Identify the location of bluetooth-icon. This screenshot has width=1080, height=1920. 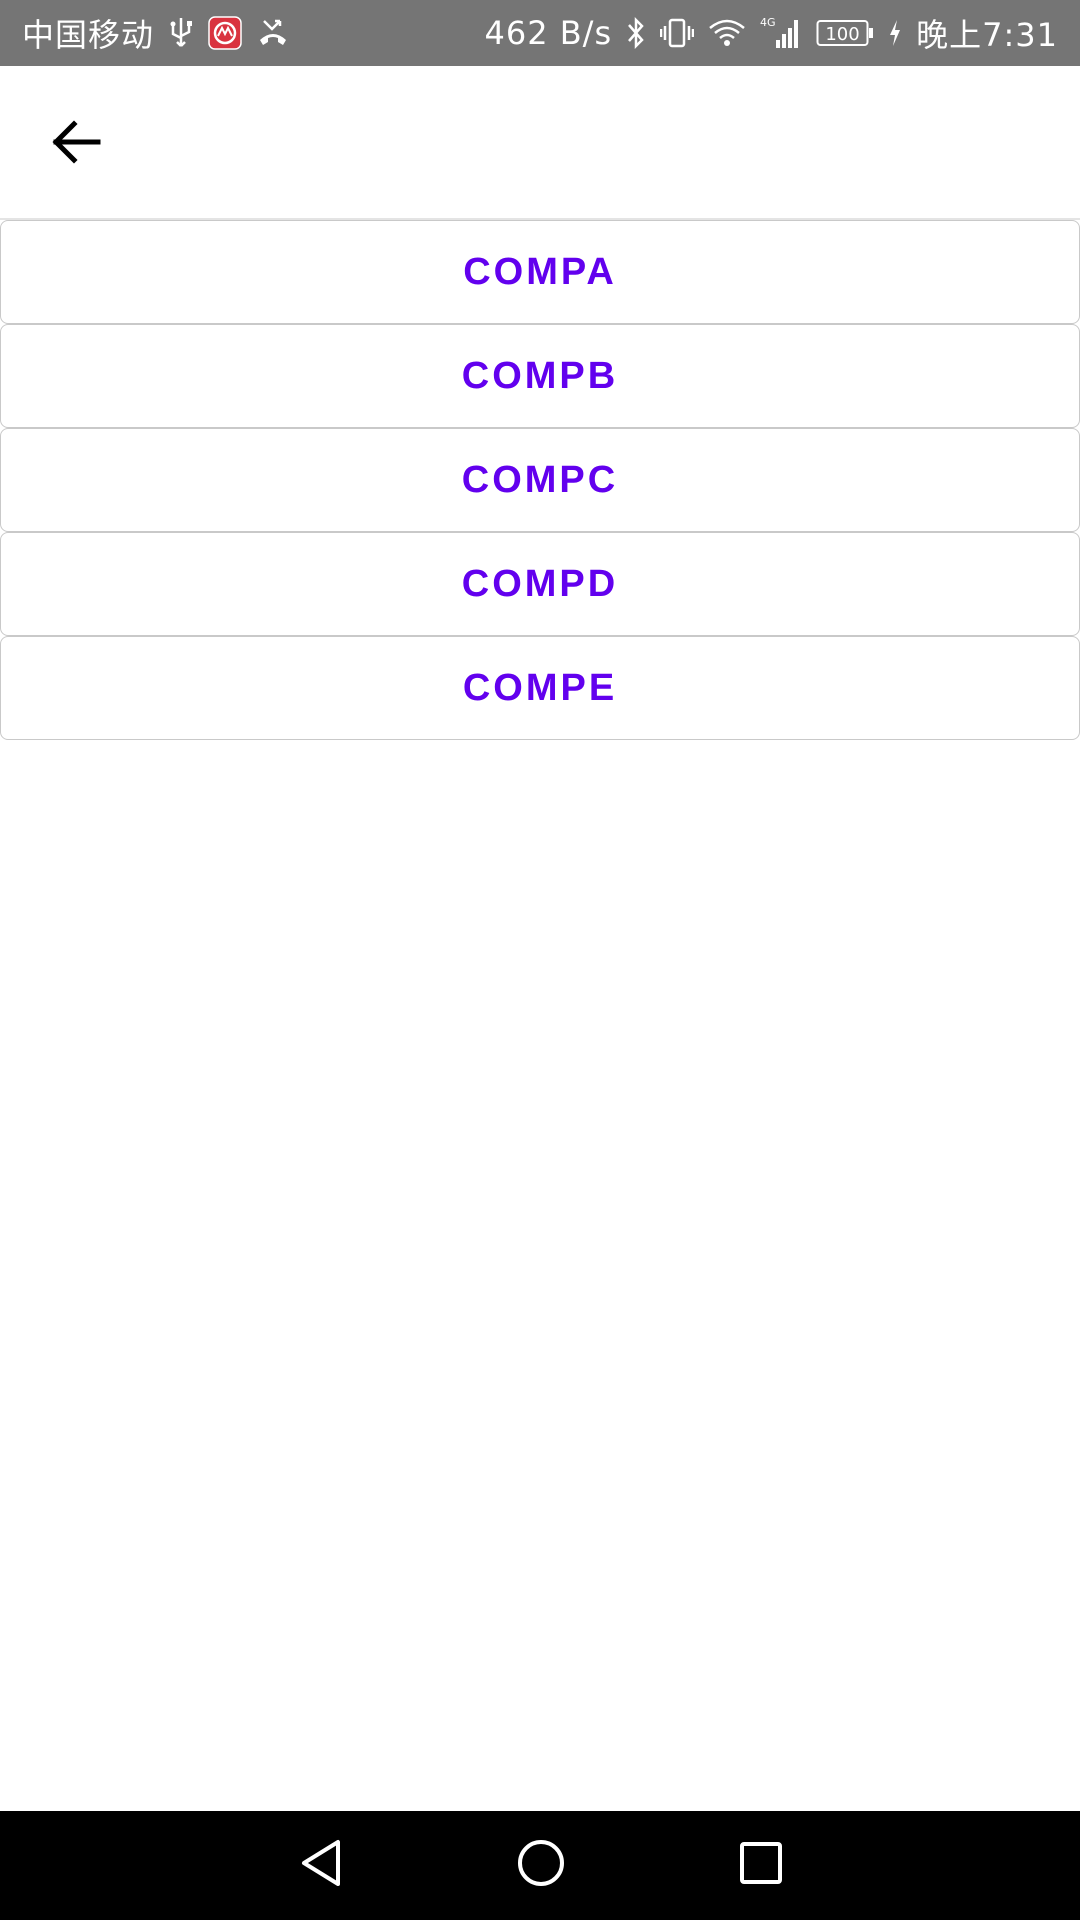
(636, 33).